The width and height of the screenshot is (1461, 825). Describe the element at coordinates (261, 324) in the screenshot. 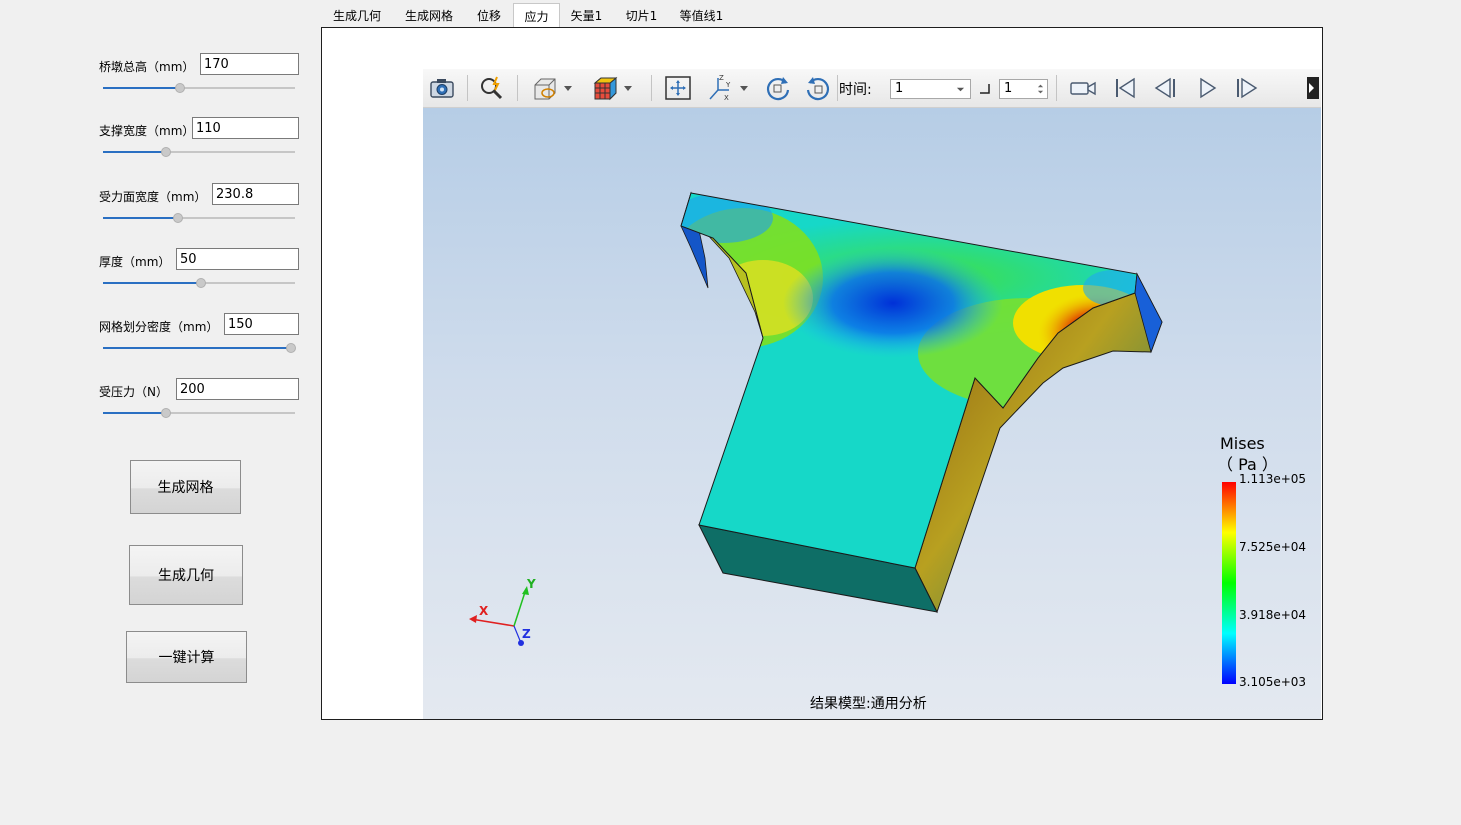

I see `mesh-density-input` at that location.